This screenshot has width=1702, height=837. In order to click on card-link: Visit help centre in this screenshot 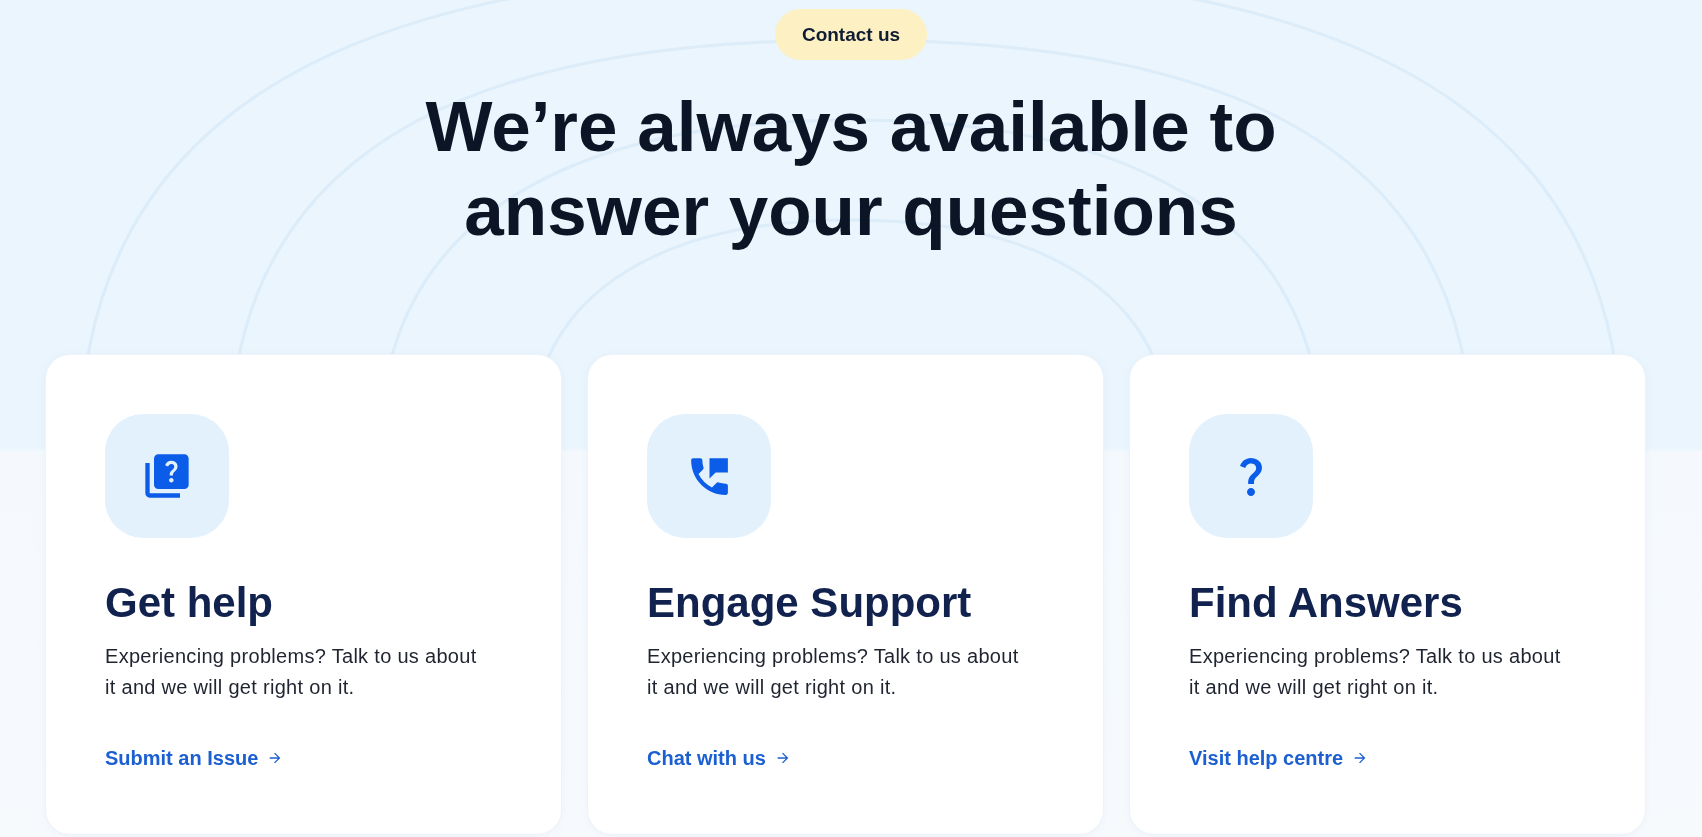, I will do `click(1279, 758)`.